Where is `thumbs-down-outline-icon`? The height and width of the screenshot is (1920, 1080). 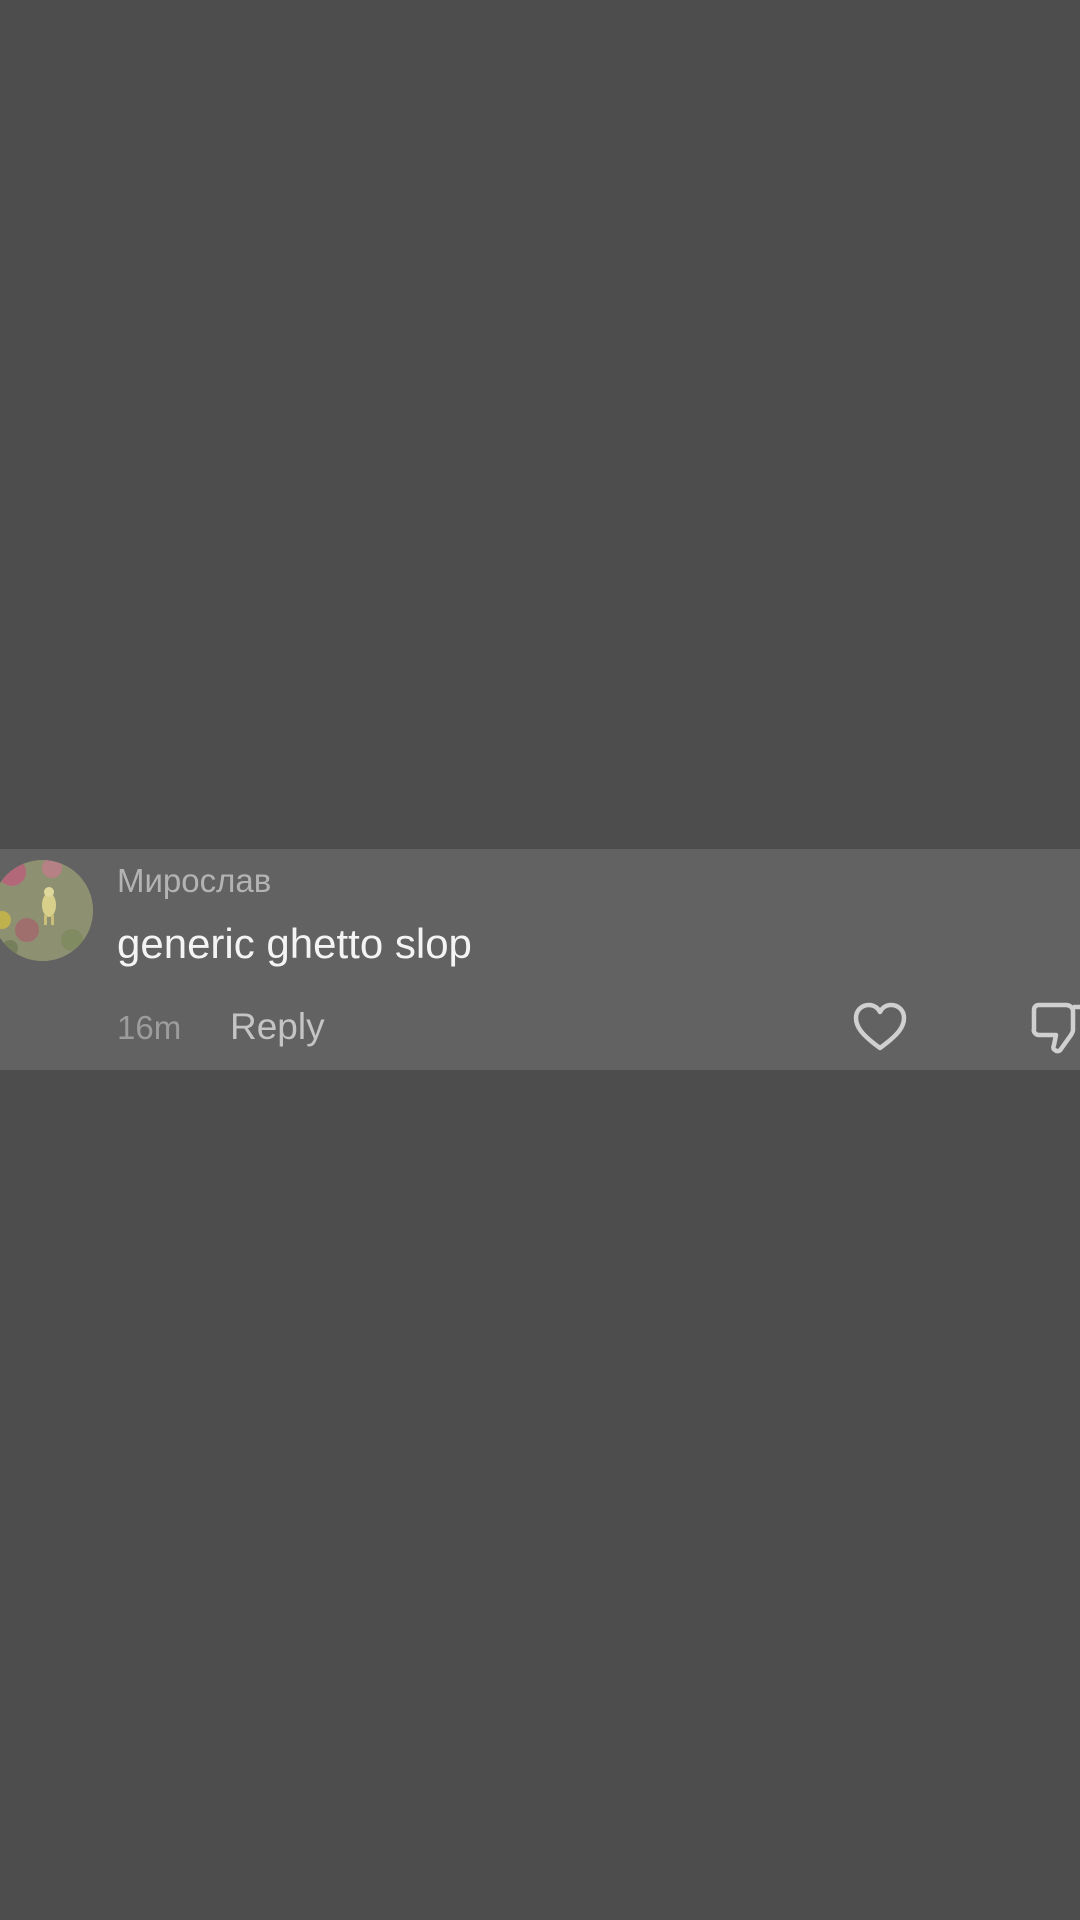 thumbs-down-outline-icon is located at coordinates (1055, 1028).